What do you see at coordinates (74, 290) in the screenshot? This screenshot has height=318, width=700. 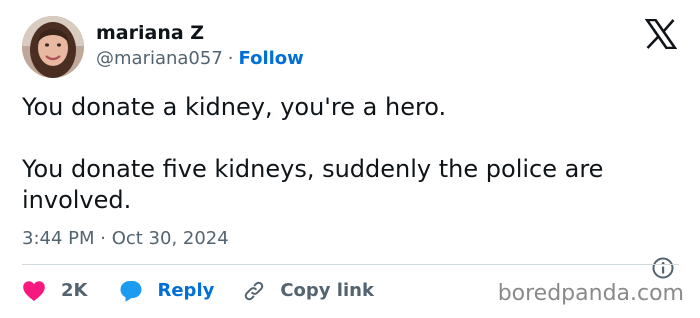 I see `like-count: 2K` at bounding box center [74, 290].